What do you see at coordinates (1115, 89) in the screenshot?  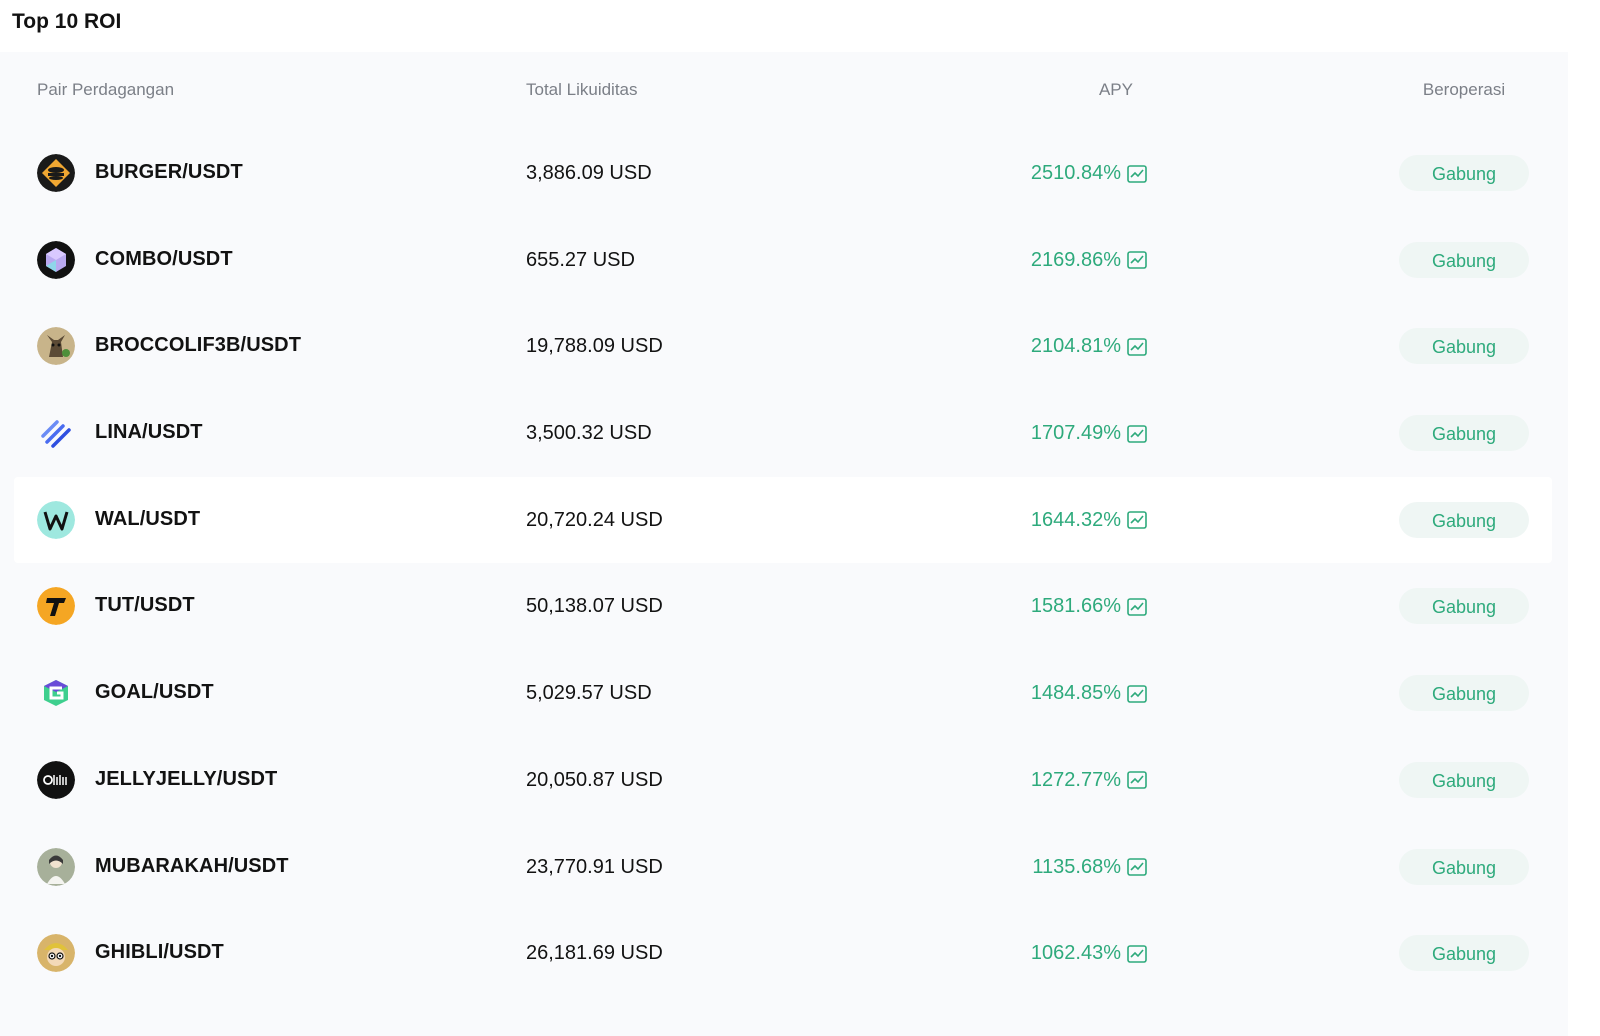 I see `header-apy: APY` at bounding box center [1115, 89].